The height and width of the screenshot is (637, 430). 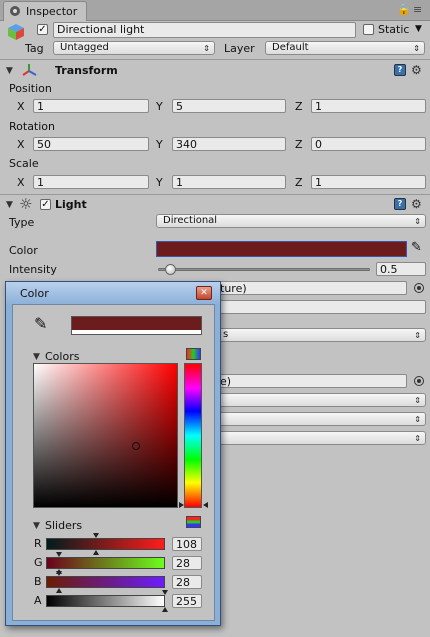 I want to click on color-window-title: Color, so click(x=34, y=293).